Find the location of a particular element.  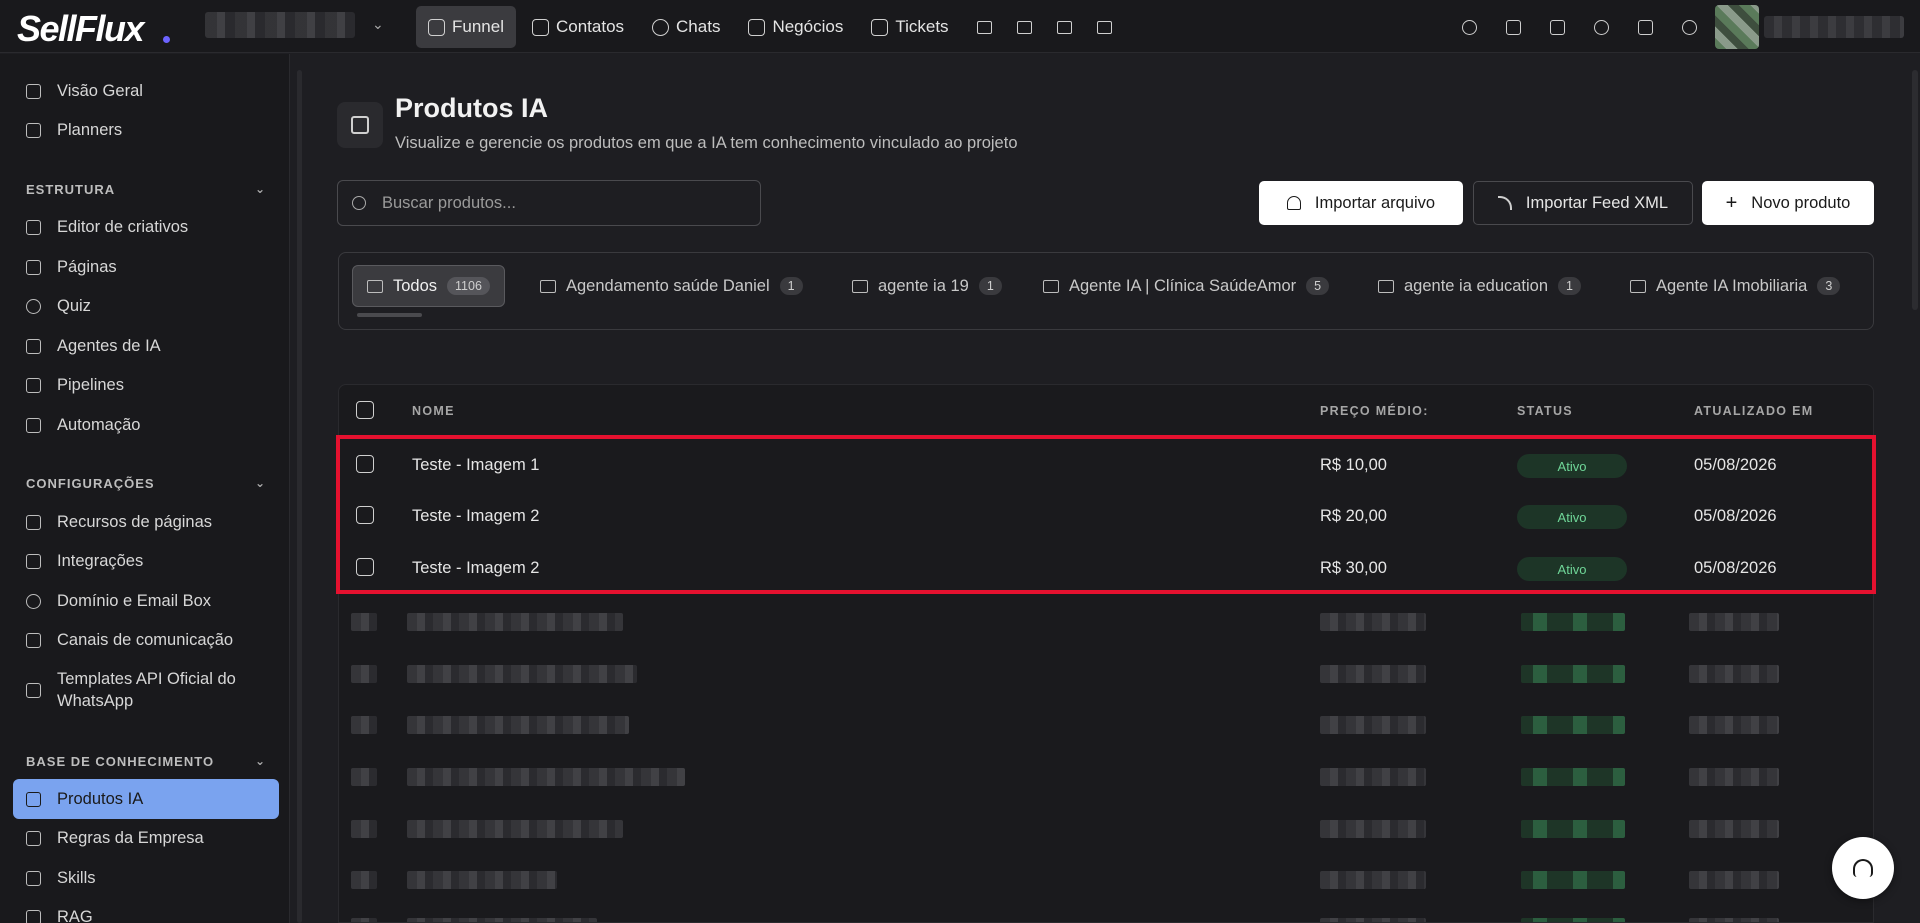

folder-clinica-saudeamor: Agente IA | Clínica SaúdeAmor 5 is located at coordinates (1186, 286).